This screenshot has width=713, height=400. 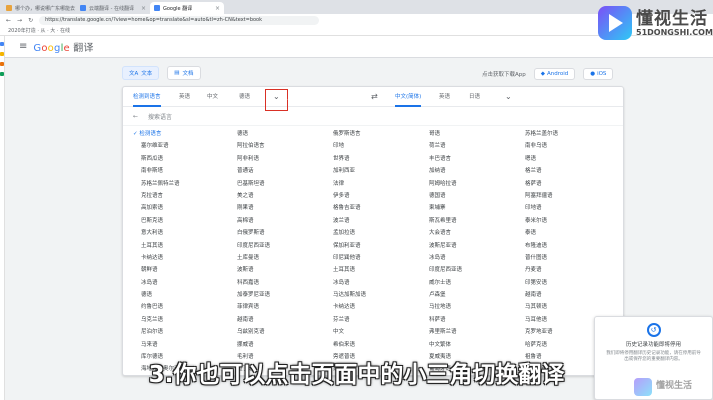 I want to click on language-option: 保加利亚语, so click(x=373, y=247).